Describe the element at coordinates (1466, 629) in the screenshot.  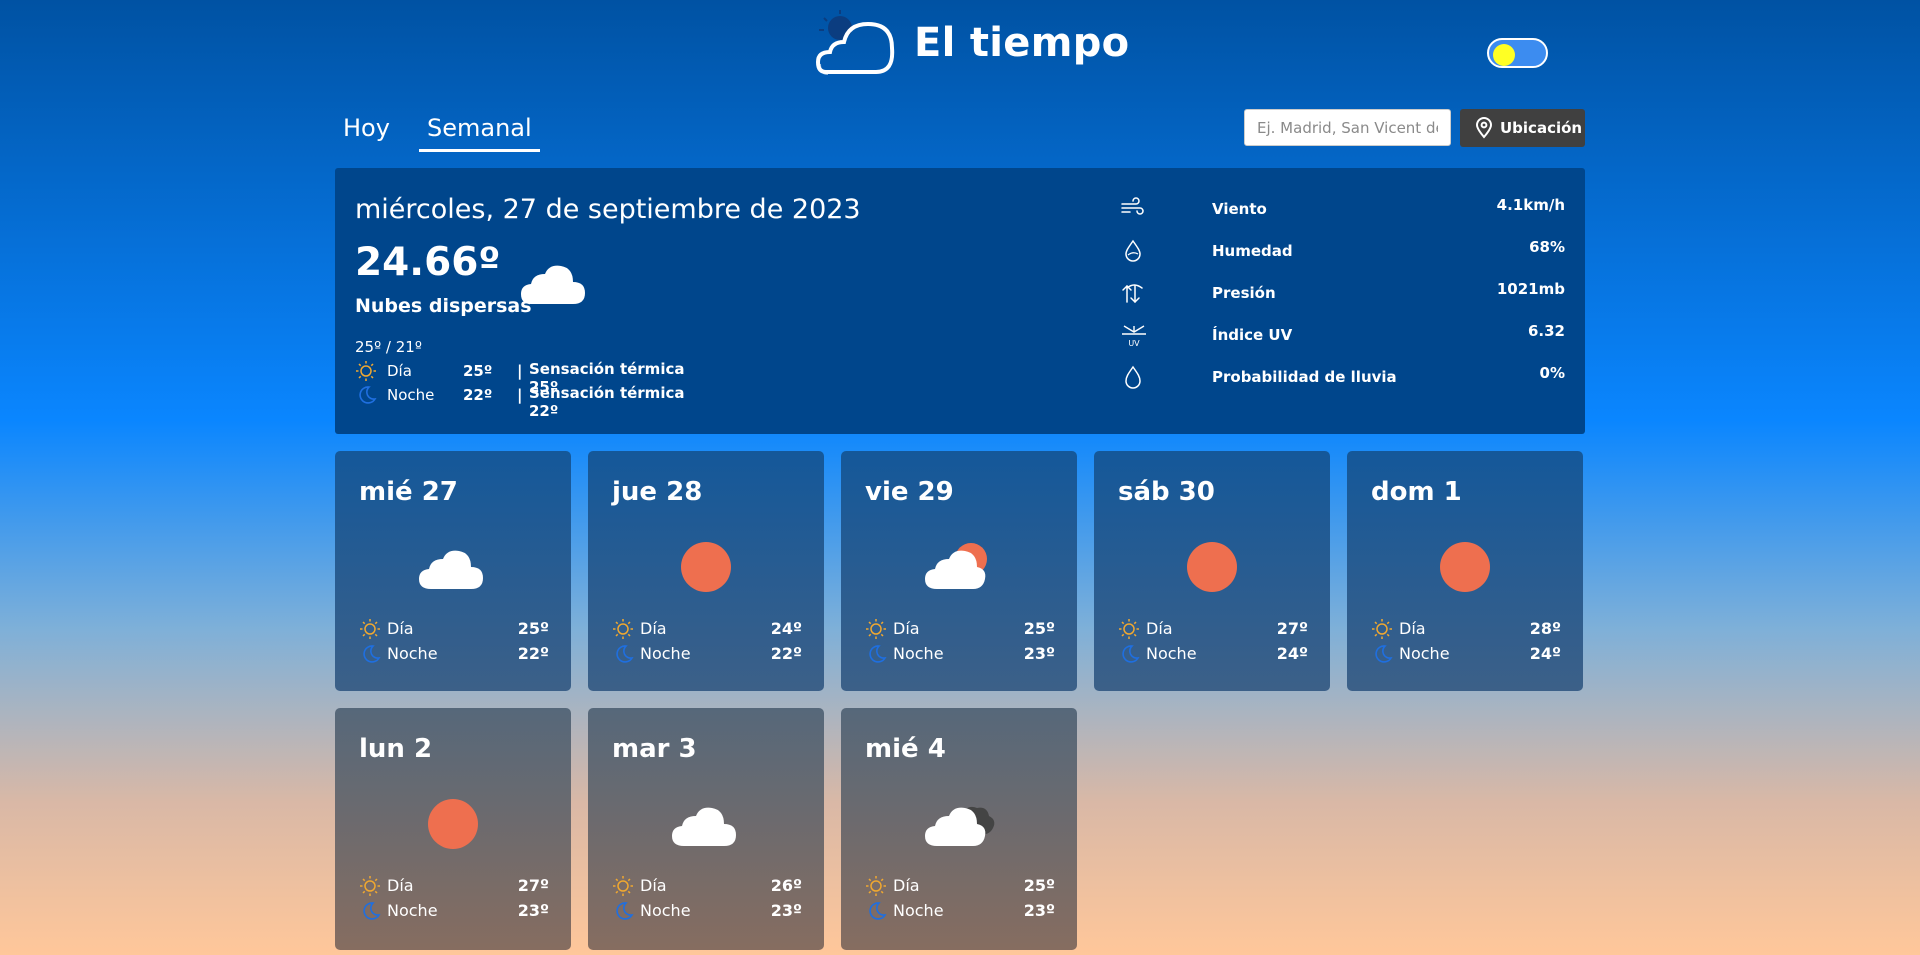
I see `forecast-day-row: Día 28º` at that location.